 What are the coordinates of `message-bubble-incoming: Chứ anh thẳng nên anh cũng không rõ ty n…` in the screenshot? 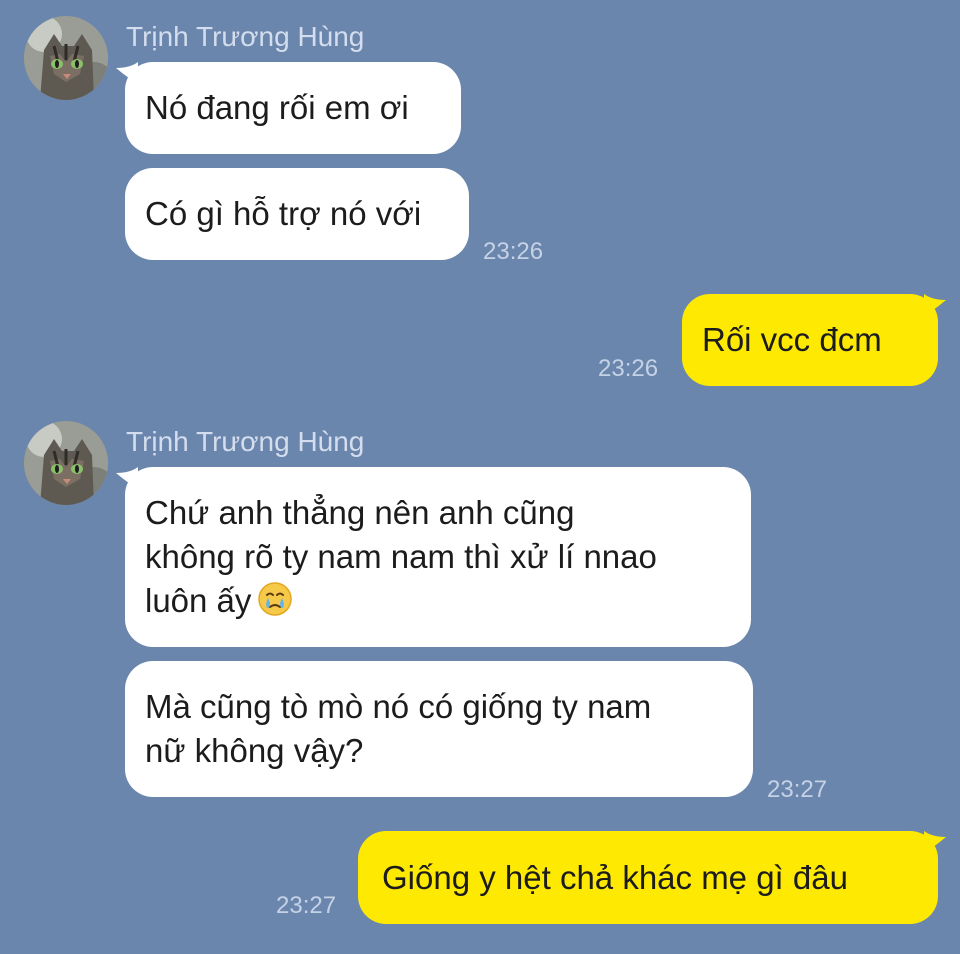 It's located at (438, 557).